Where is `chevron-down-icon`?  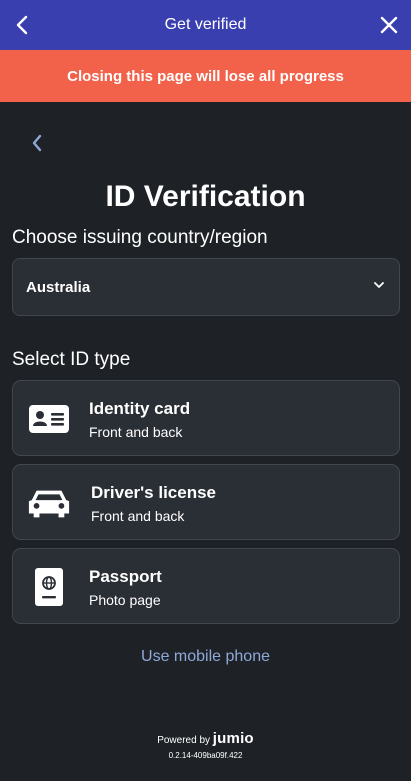 chevron-down-icon is located at coordinates (379, 285).